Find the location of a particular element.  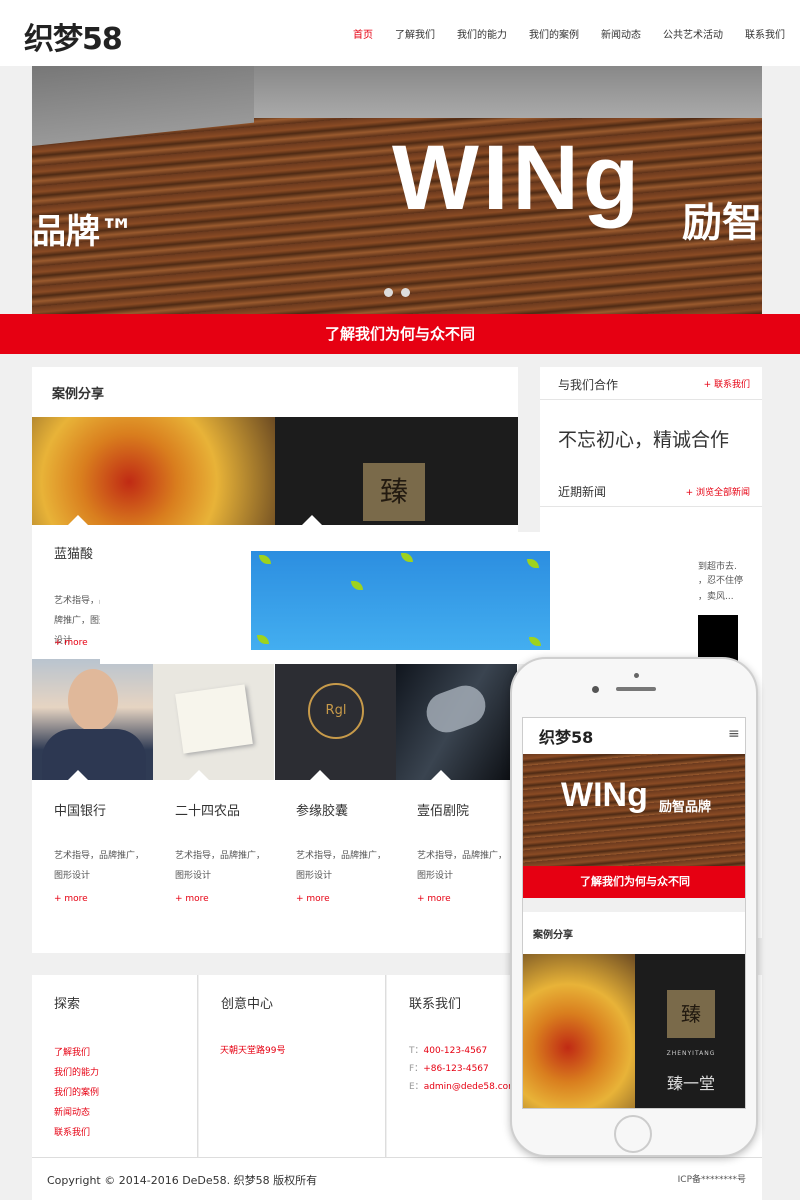

mobile-seal-en: ZHENYITANG is located at coordinates (691, 1053).